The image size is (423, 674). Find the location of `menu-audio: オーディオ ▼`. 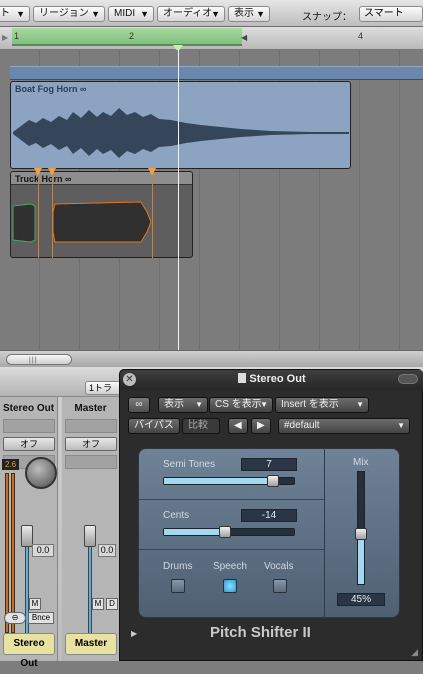

menu-audio: オーディオ ▼ is located at coordinates (191, 14).